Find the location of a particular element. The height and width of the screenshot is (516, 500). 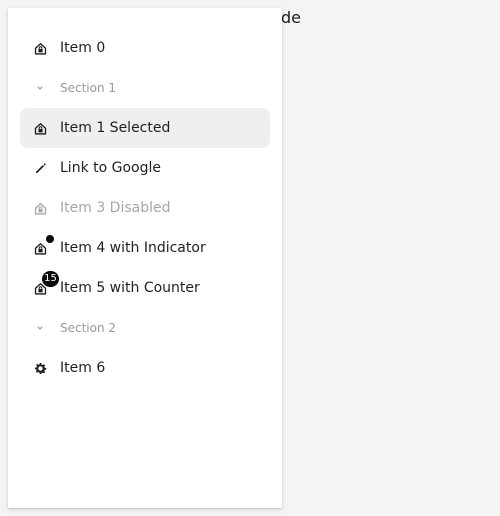

nav-item-5-with-counter: 15 Item 5 with Counter is located at coordinates (145, 288).